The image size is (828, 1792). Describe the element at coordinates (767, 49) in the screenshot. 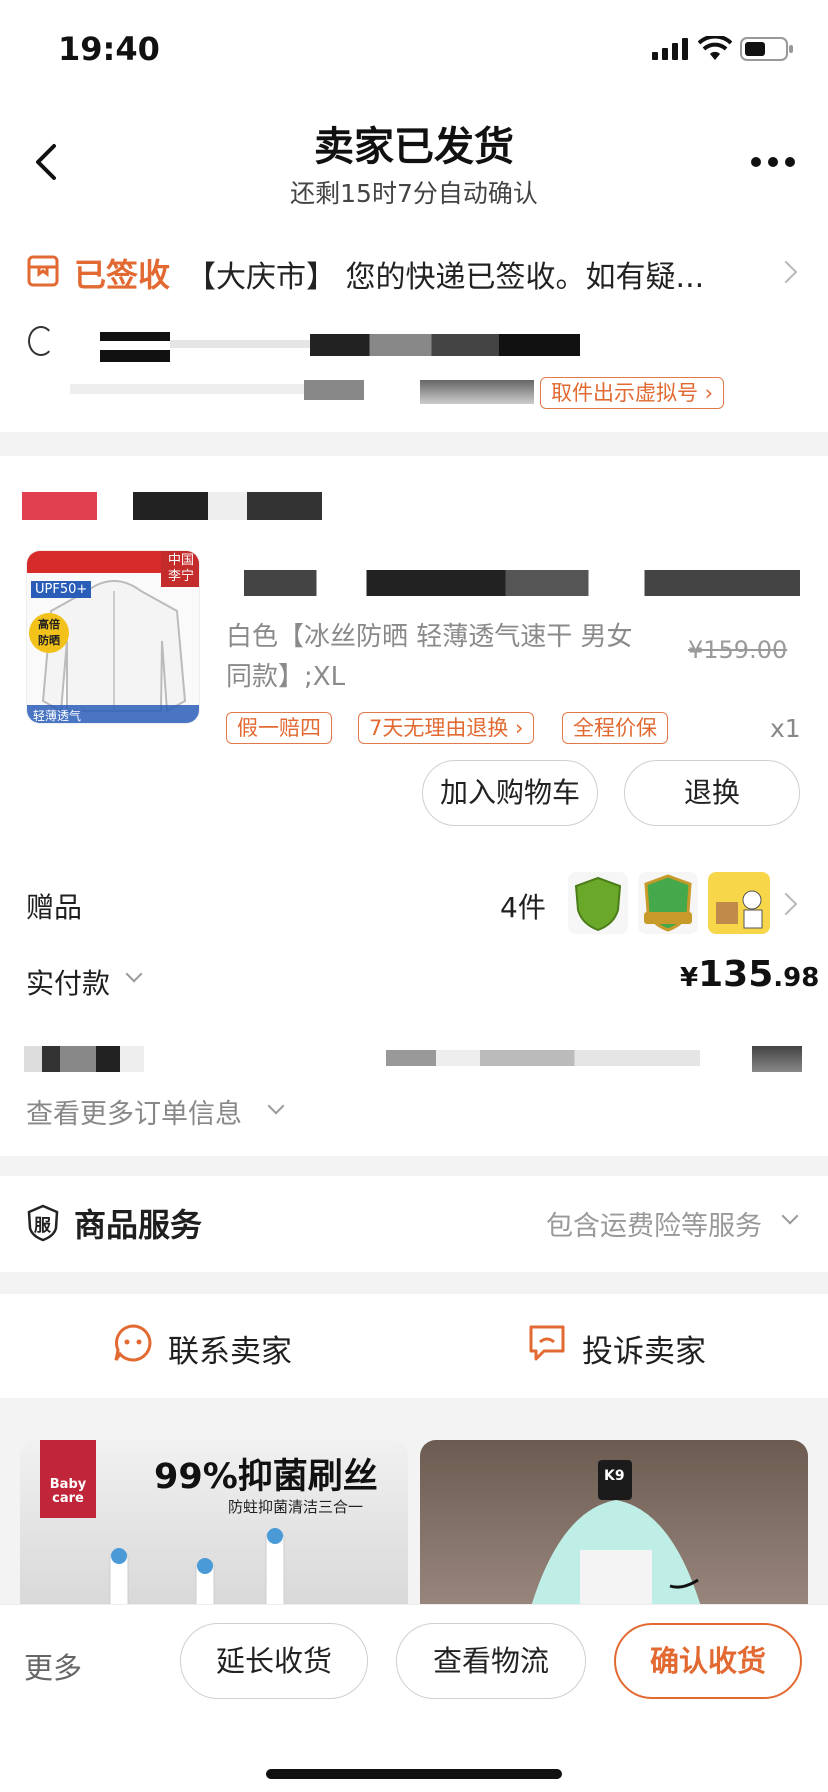

I see `battery-icon` at that location.